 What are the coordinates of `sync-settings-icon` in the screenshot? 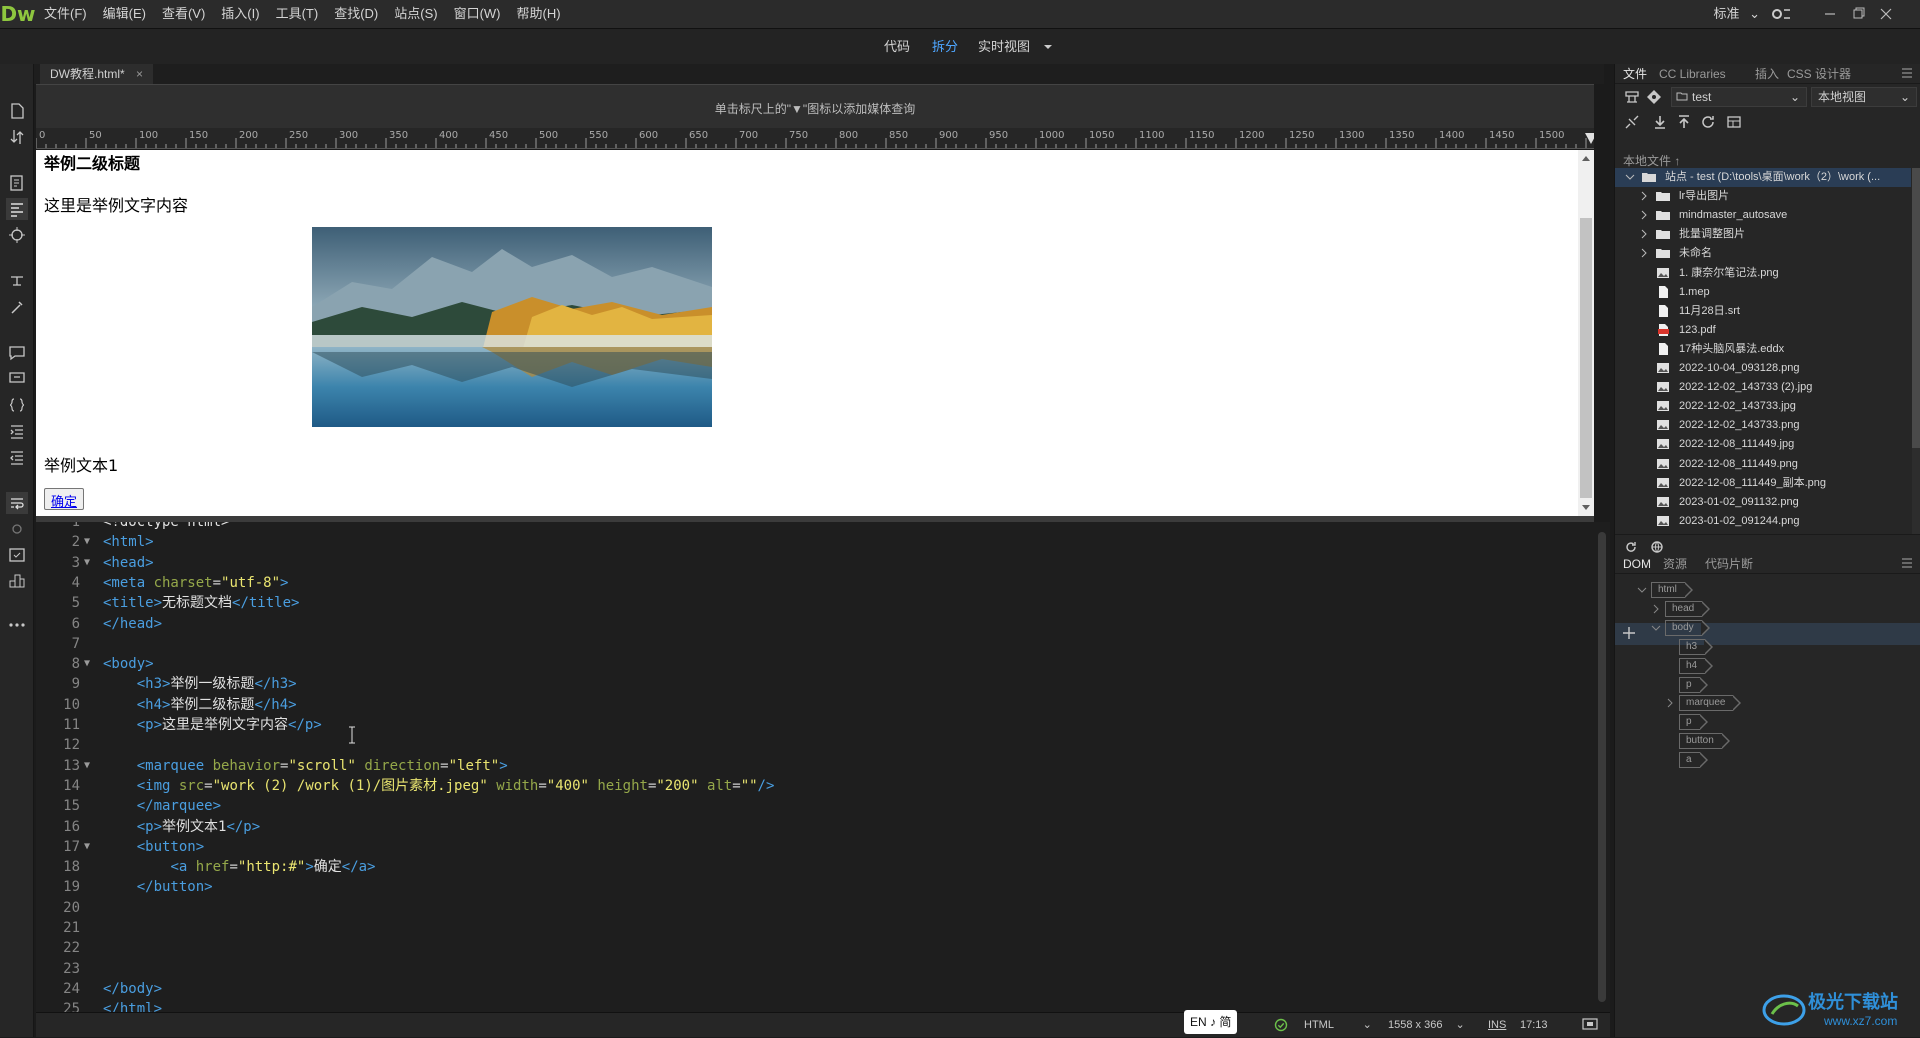 It's located at (1780, 14).